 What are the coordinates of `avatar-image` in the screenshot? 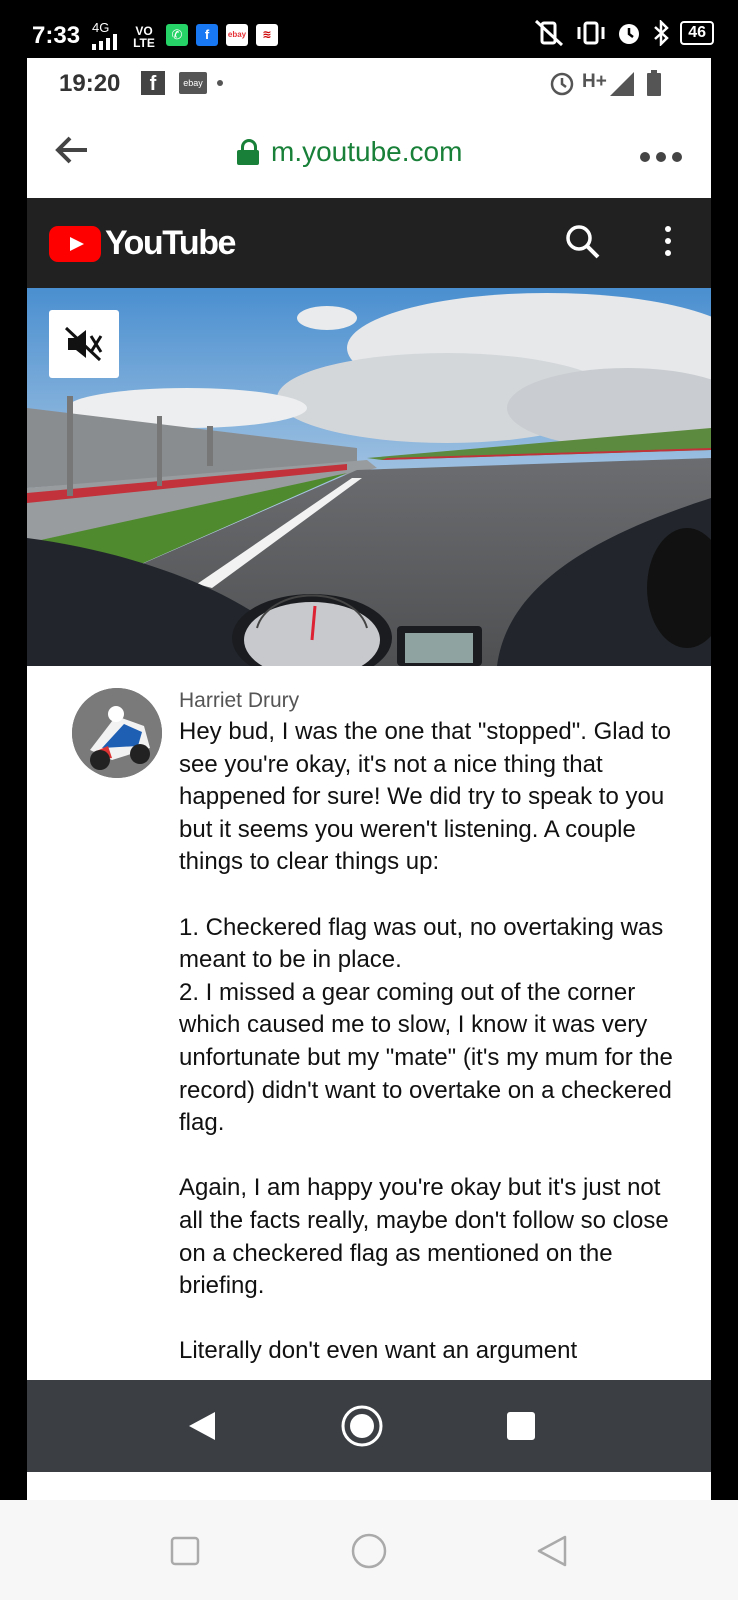 It's located at (117, 733).